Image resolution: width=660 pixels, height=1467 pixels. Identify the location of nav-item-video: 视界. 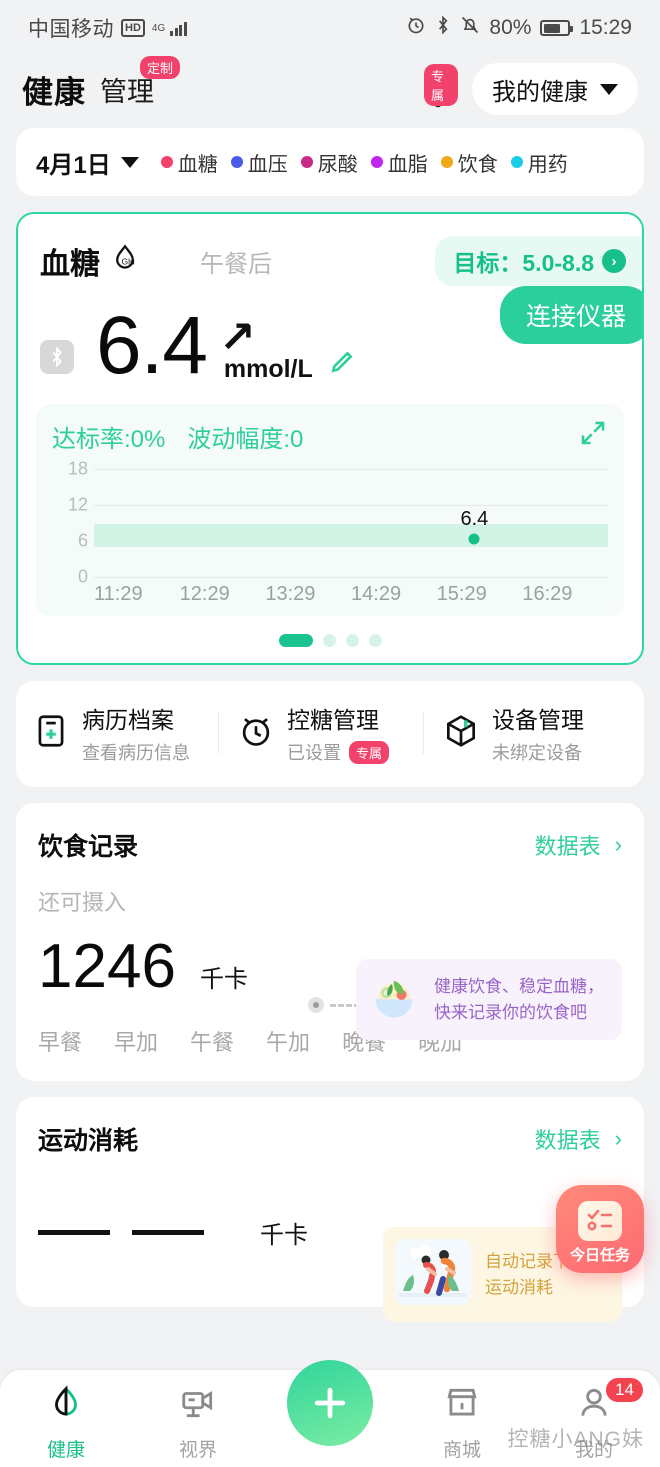
(198, 1423).